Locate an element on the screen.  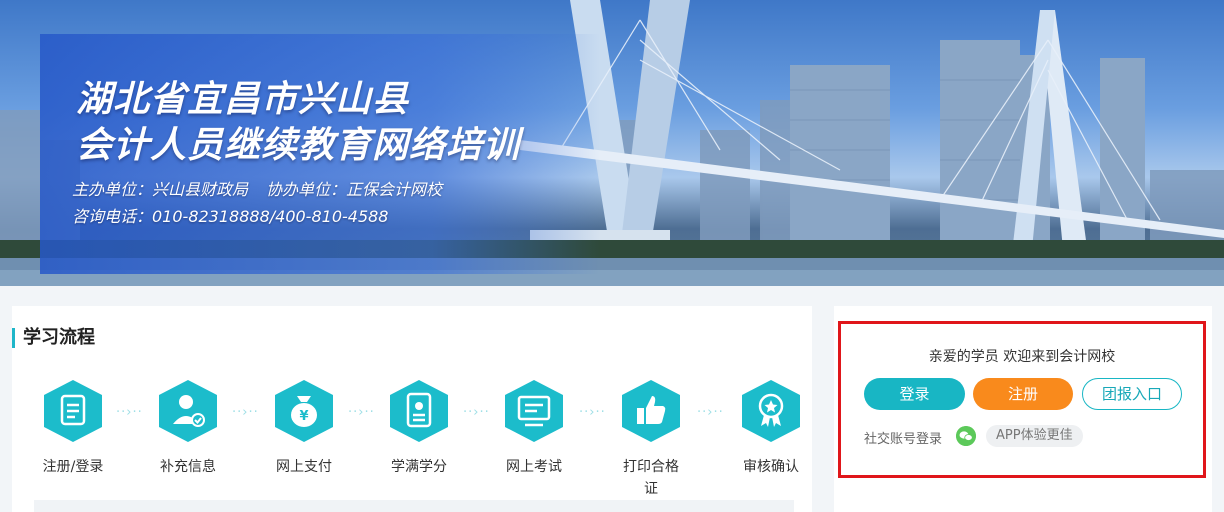
thumbs-up-icon is located at coordinates (651, 411).